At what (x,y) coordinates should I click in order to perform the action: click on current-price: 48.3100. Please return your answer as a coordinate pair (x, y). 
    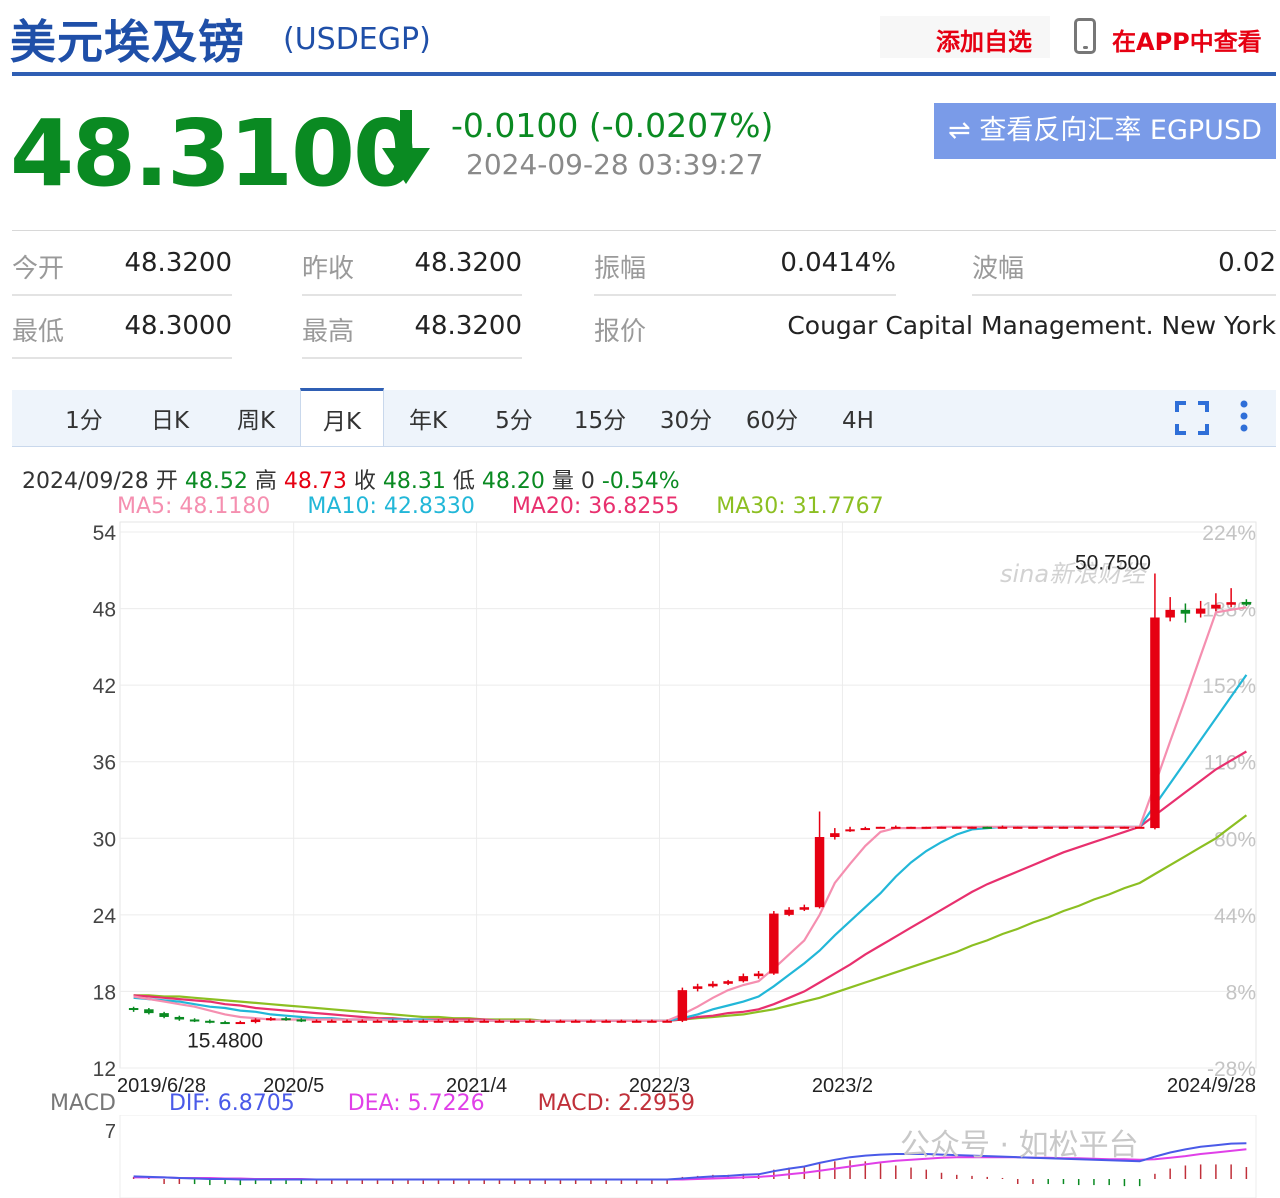
    Looking at the image, I should click on (213, 153).